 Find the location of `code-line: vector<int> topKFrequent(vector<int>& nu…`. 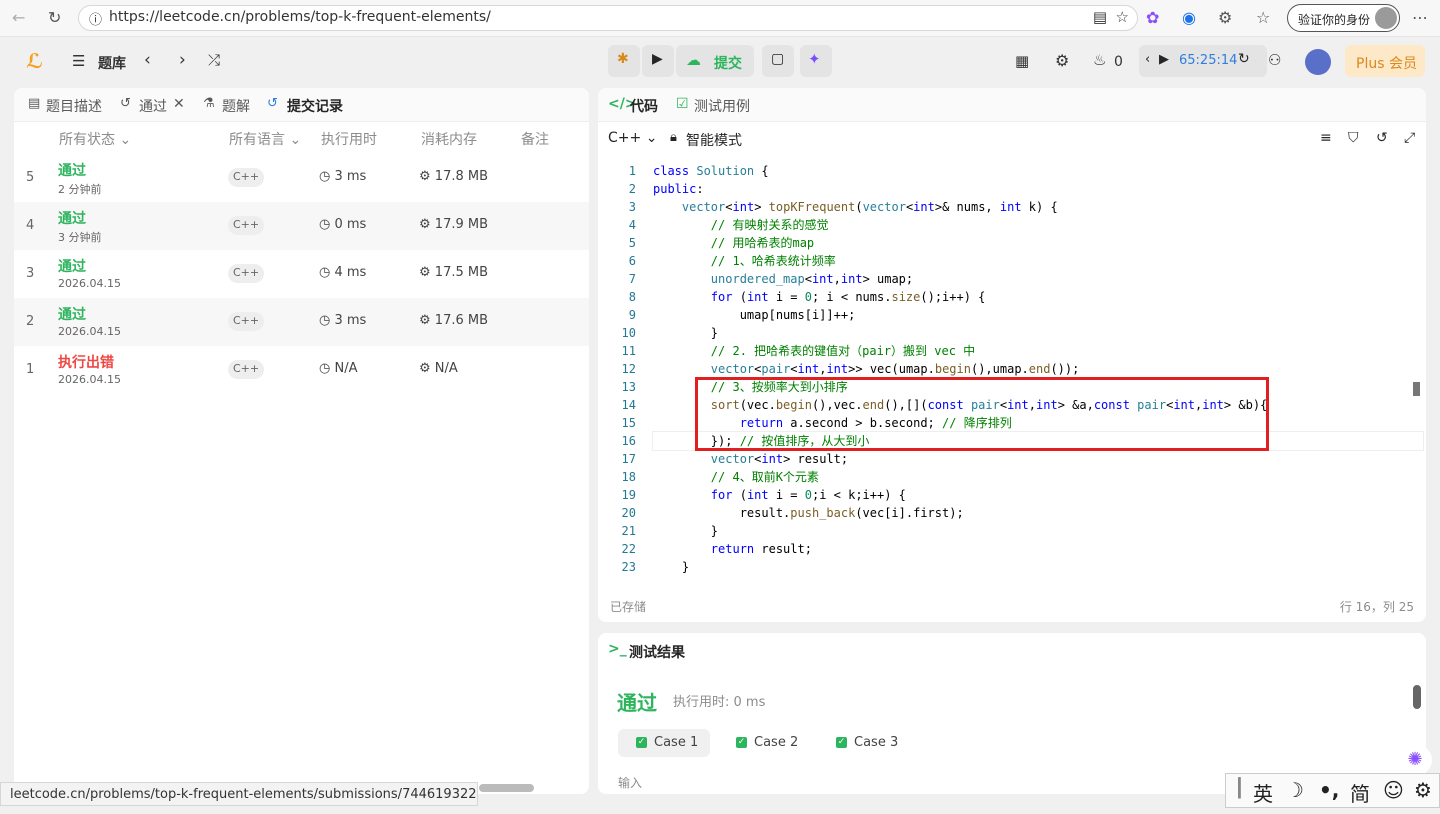

code-line: vector<int> topKFrequent(vector<int>& nu… is located at coordinates (855, 207).